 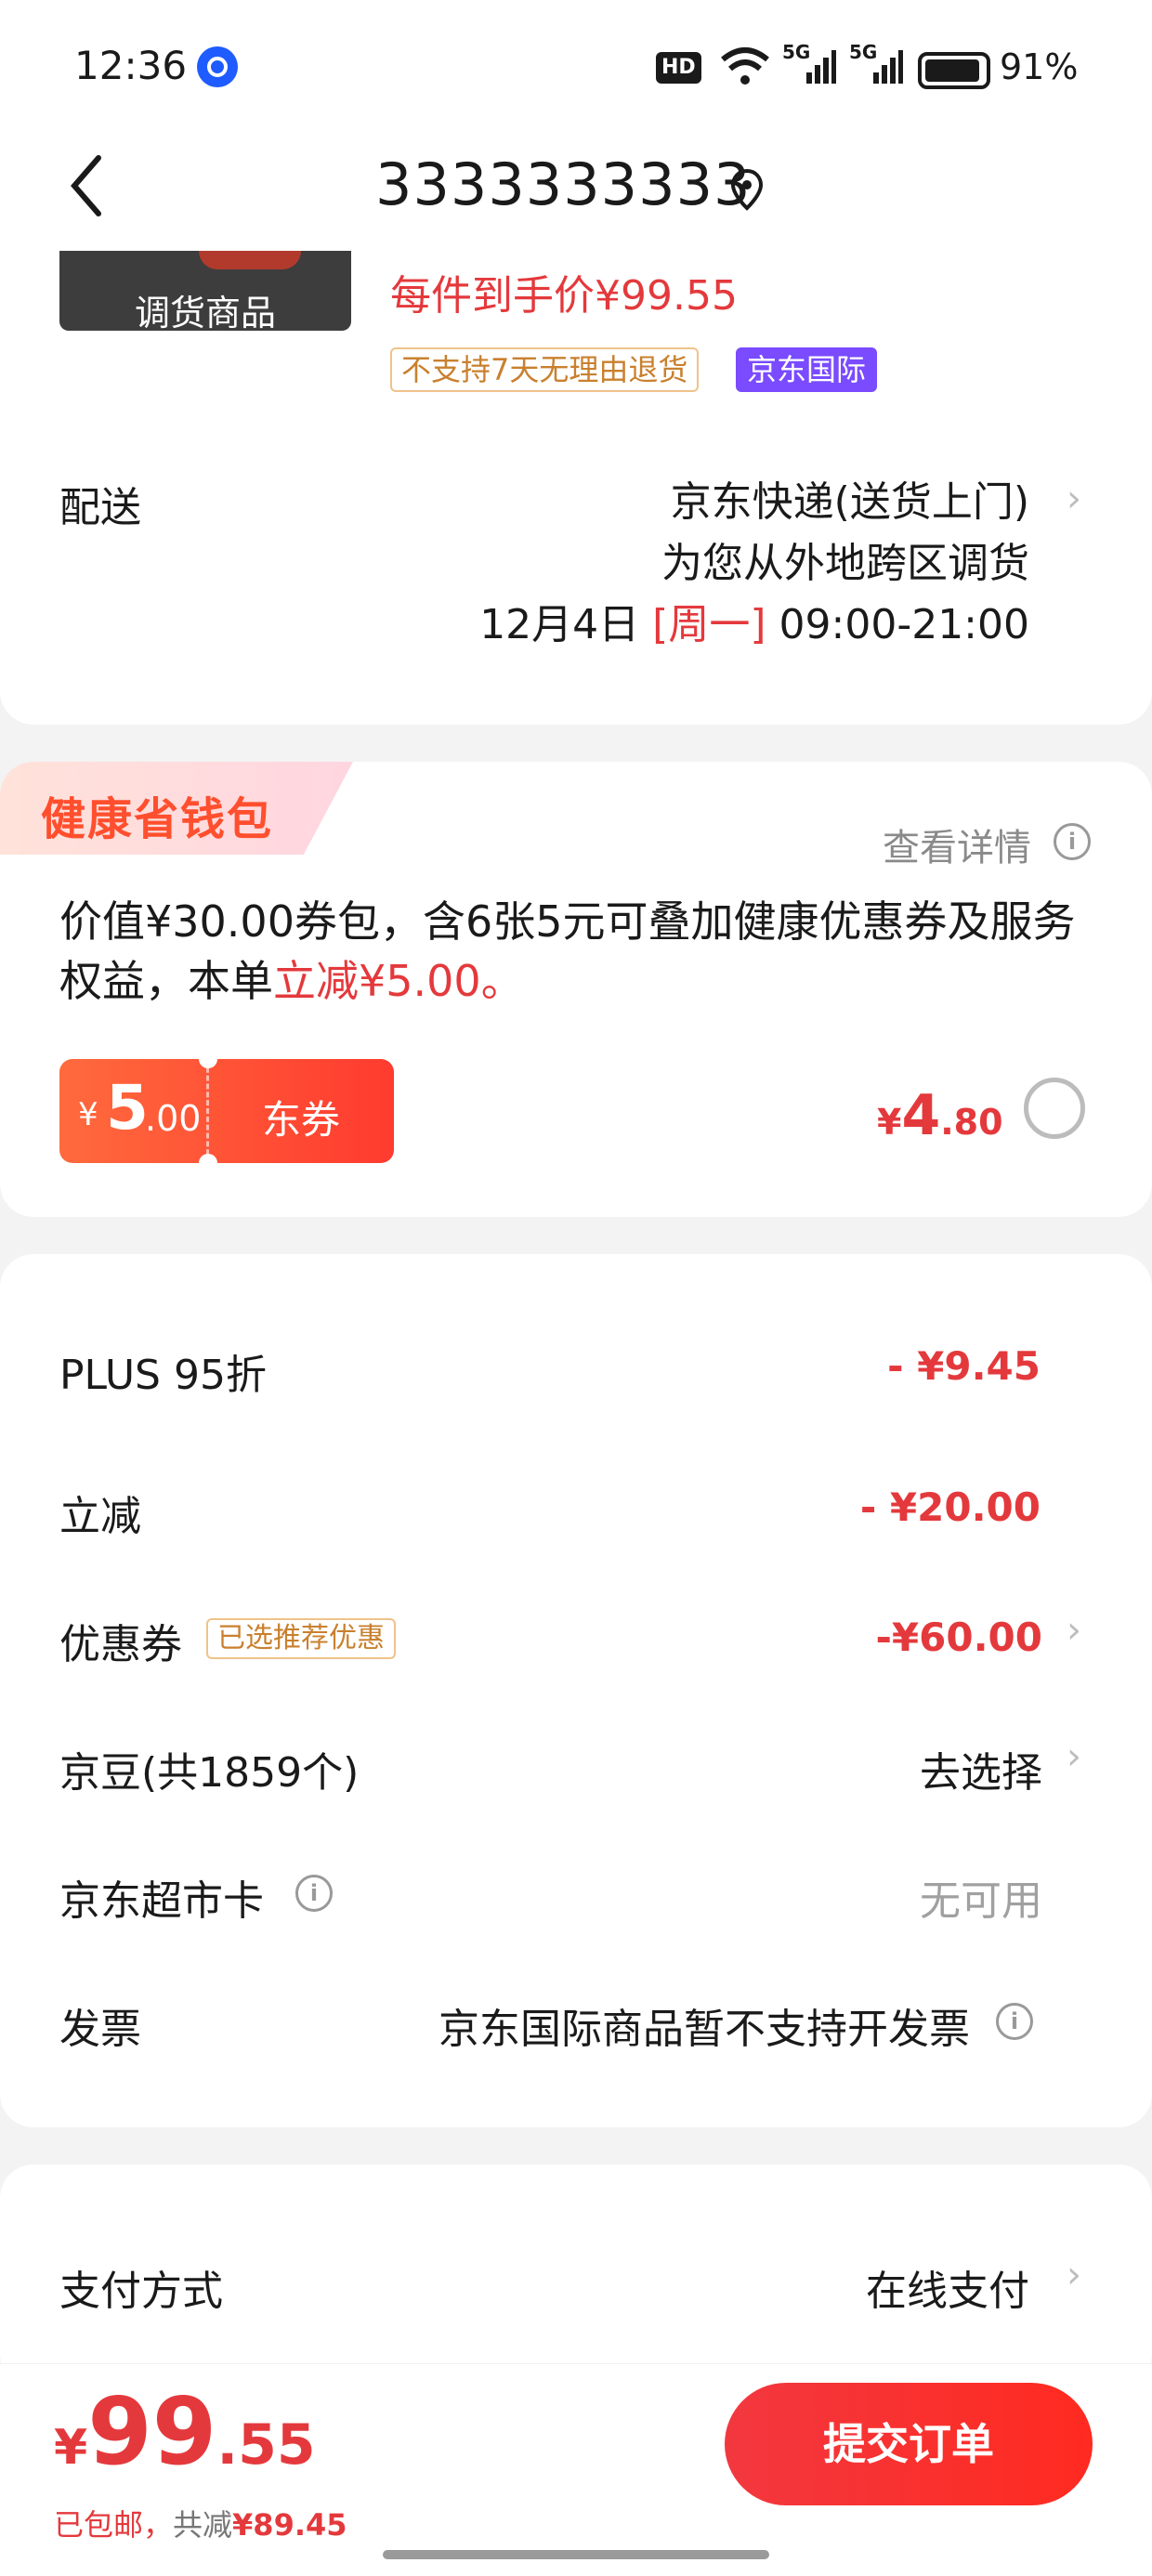 What do you see at coordinates (1054, 1109) in the screenshot?
I see `wallet-select-radio` at bounding box center [1054, 1109].